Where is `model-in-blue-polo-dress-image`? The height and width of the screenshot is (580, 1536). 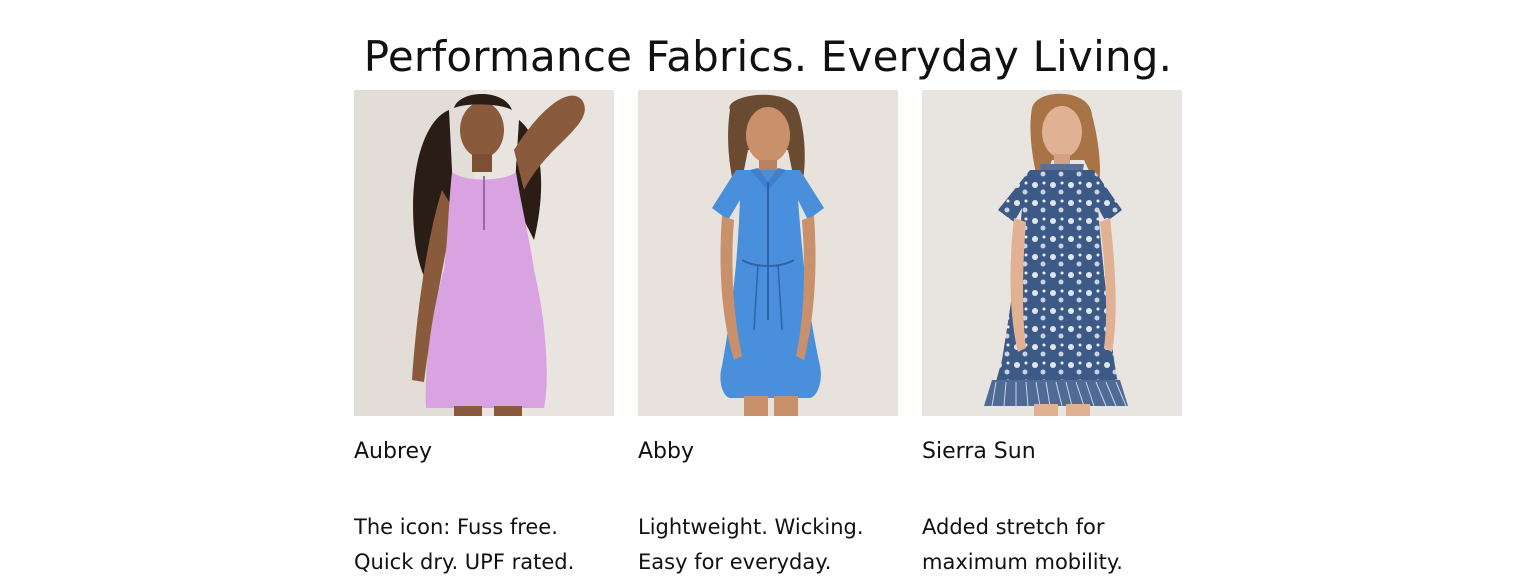 model-in-blue-polo-dress-image is located at coordinates (768, 253).